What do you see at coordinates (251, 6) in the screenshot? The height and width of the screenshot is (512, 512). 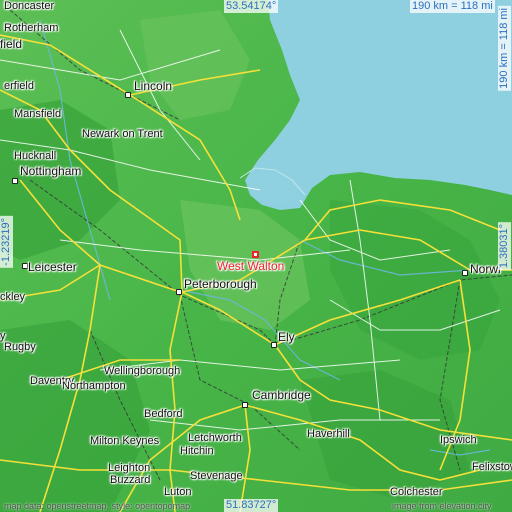 I see `coord-north: 53.54174°` at bounding box center [251, 6].